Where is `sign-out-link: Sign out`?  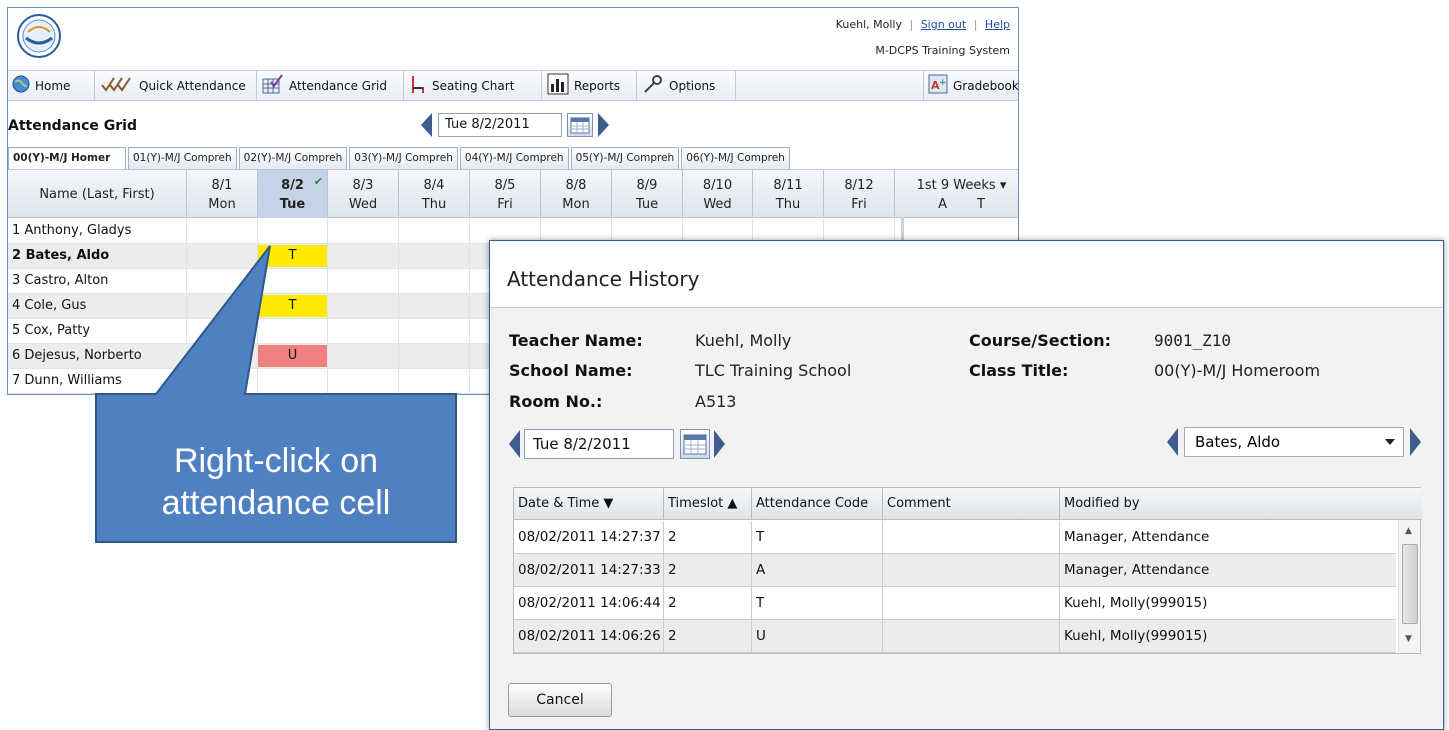 sign-out-link: Sign out is located at coordinates (944, 24).